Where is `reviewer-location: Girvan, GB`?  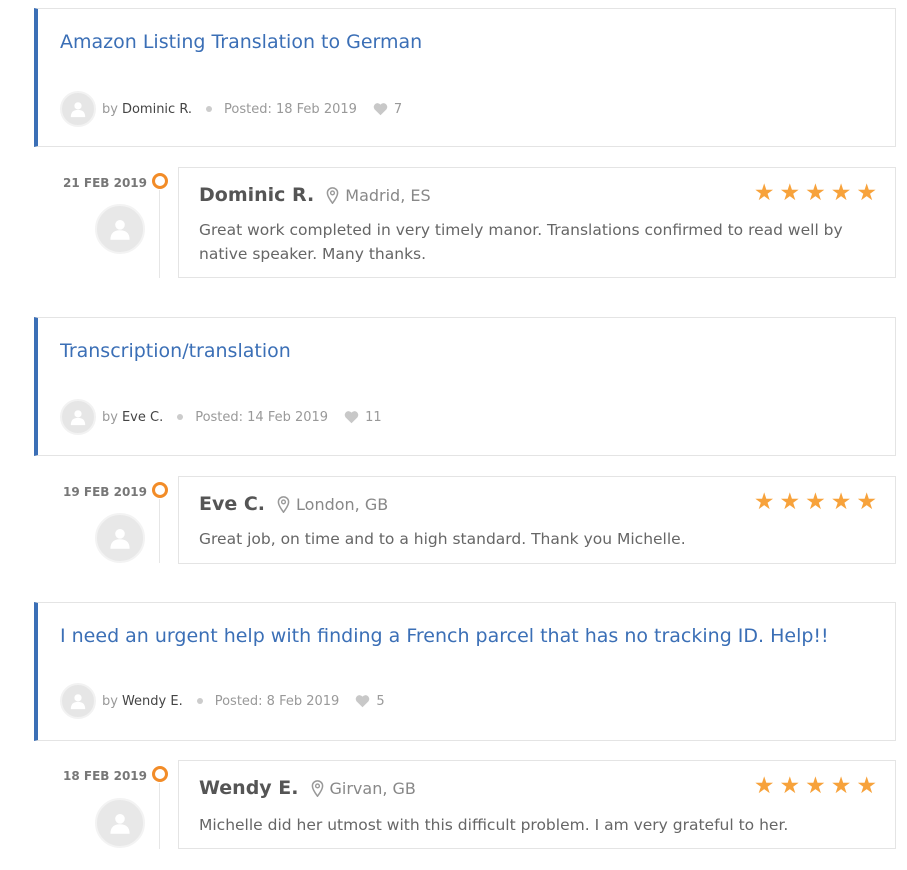
reviewer-location: Girvan, GB is located at coordinates (372, 788).